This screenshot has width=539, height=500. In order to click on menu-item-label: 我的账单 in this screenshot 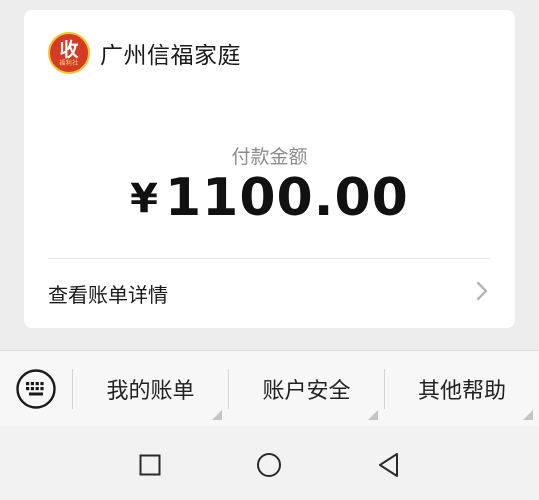, I will do `click(150, 391)`.